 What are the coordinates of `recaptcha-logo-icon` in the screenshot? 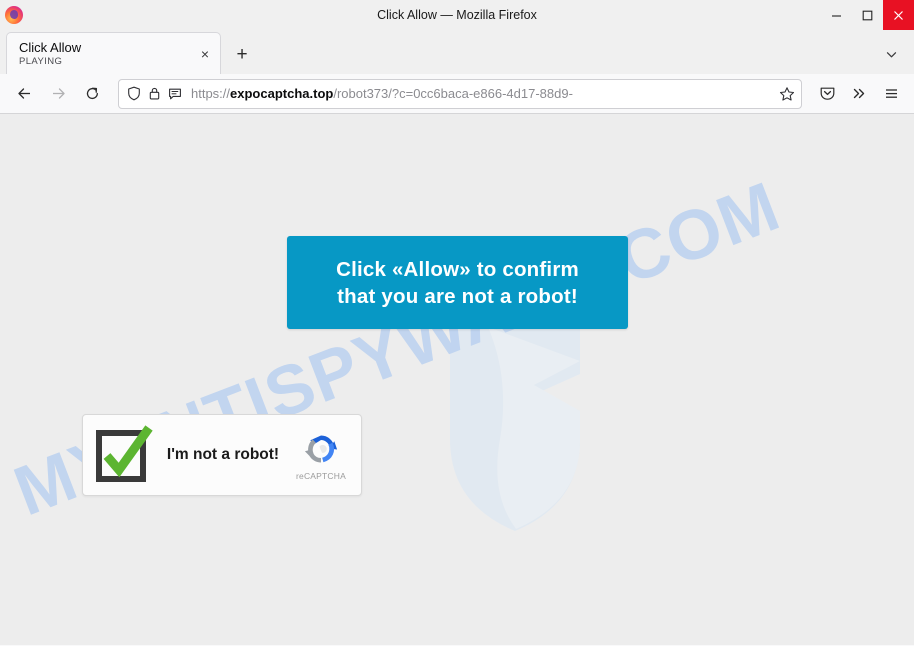 It's located at (321, 449).